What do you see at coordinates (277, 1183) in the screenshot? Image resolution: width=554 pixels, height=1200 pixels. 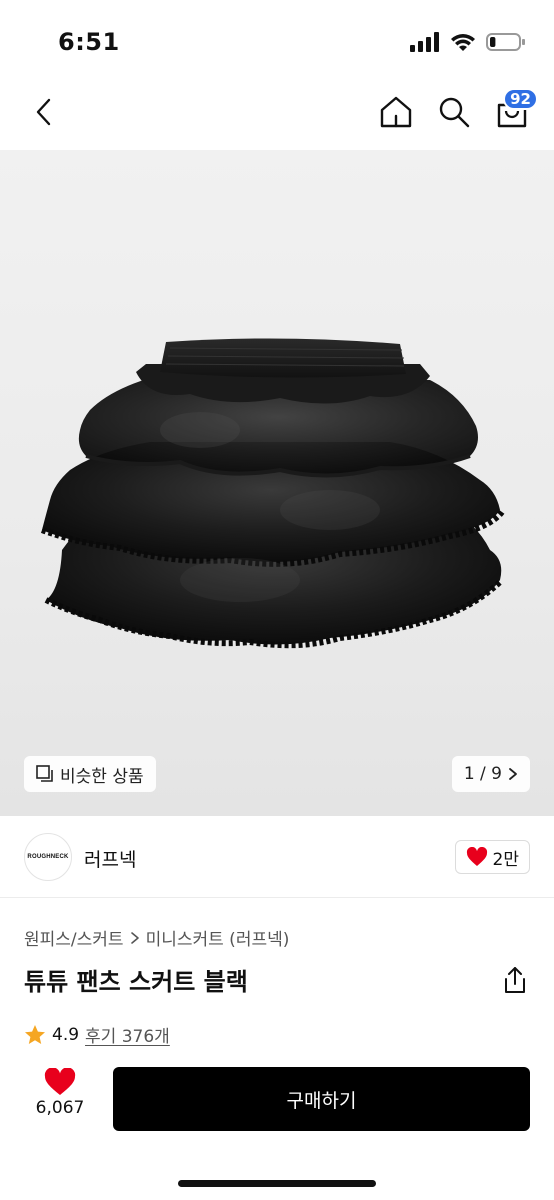 I see `home-indicator` at bounding box center [277, 1183].